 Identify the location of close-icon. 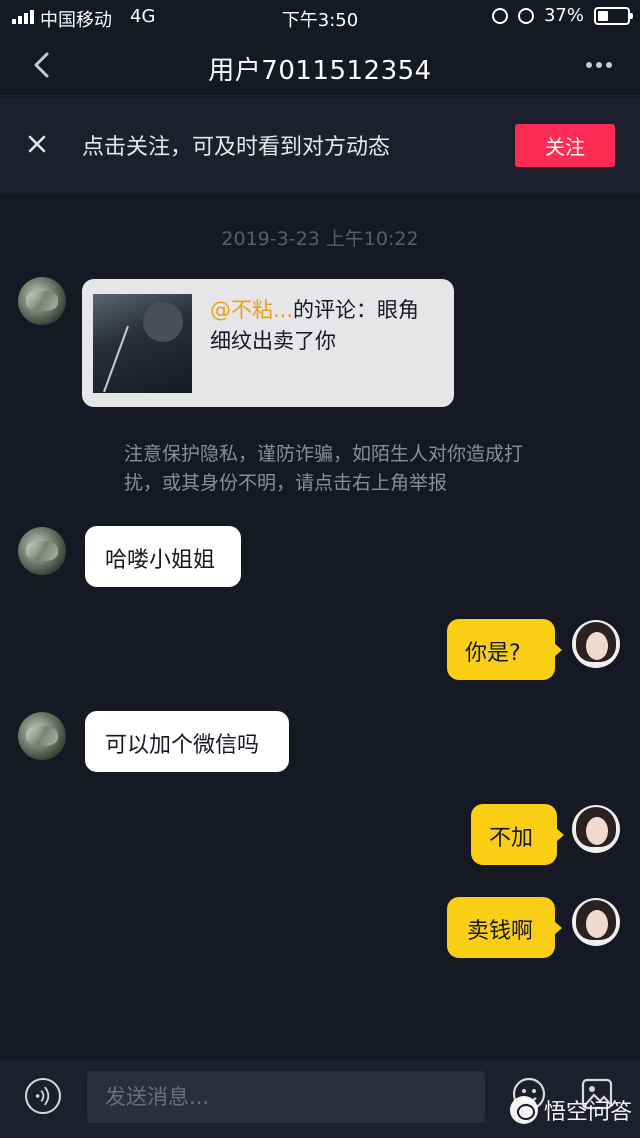
(37, 144).